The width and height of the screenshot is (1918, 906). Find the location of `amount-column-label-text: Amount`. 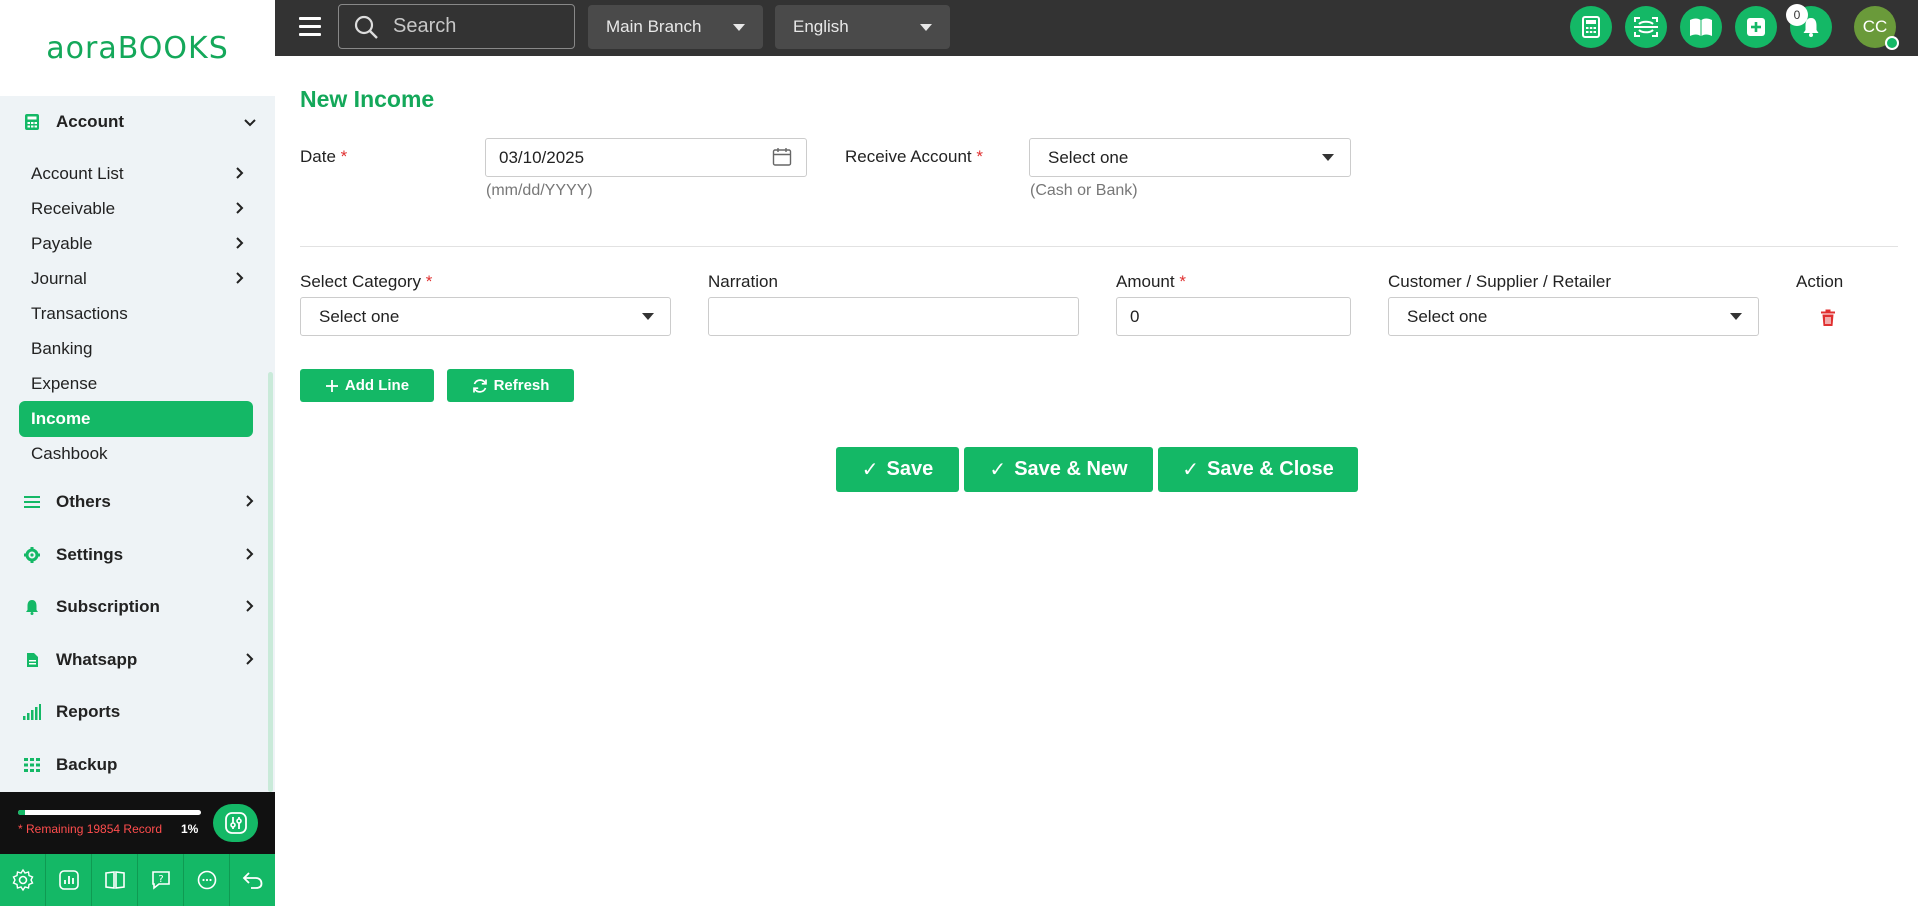

amount-column-label-text: Amount is located at coordinates (1145, 281).